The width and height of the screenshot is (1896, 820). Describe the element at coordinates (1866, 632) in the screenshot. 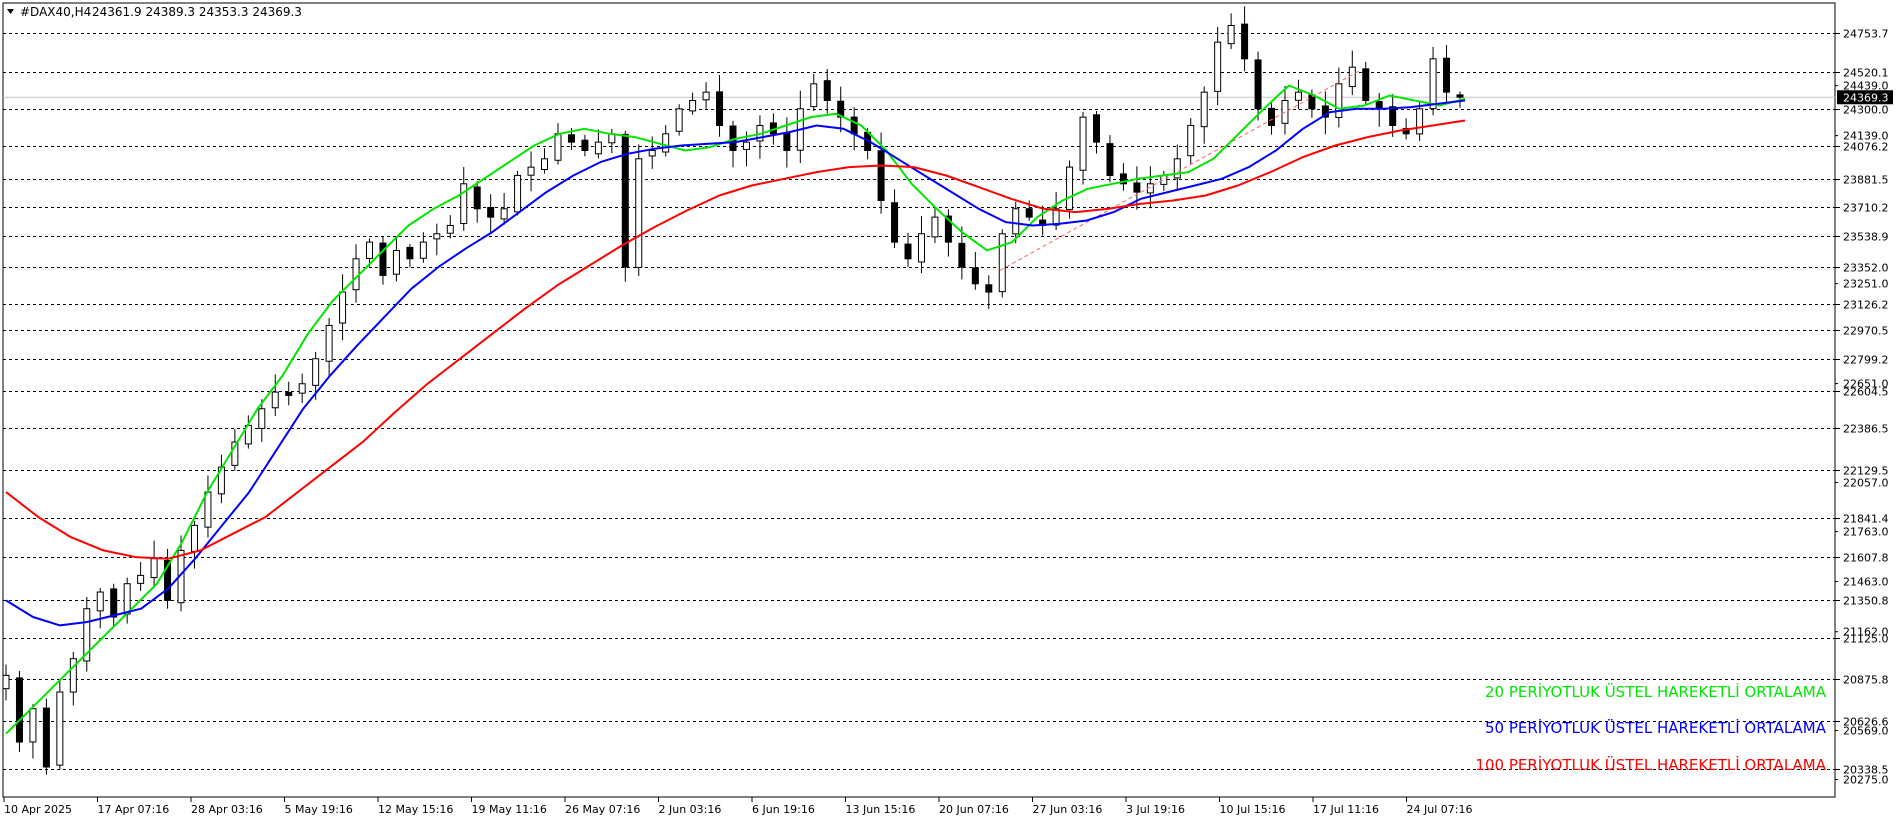

I see `price-label-7: 21162.0` at that location.